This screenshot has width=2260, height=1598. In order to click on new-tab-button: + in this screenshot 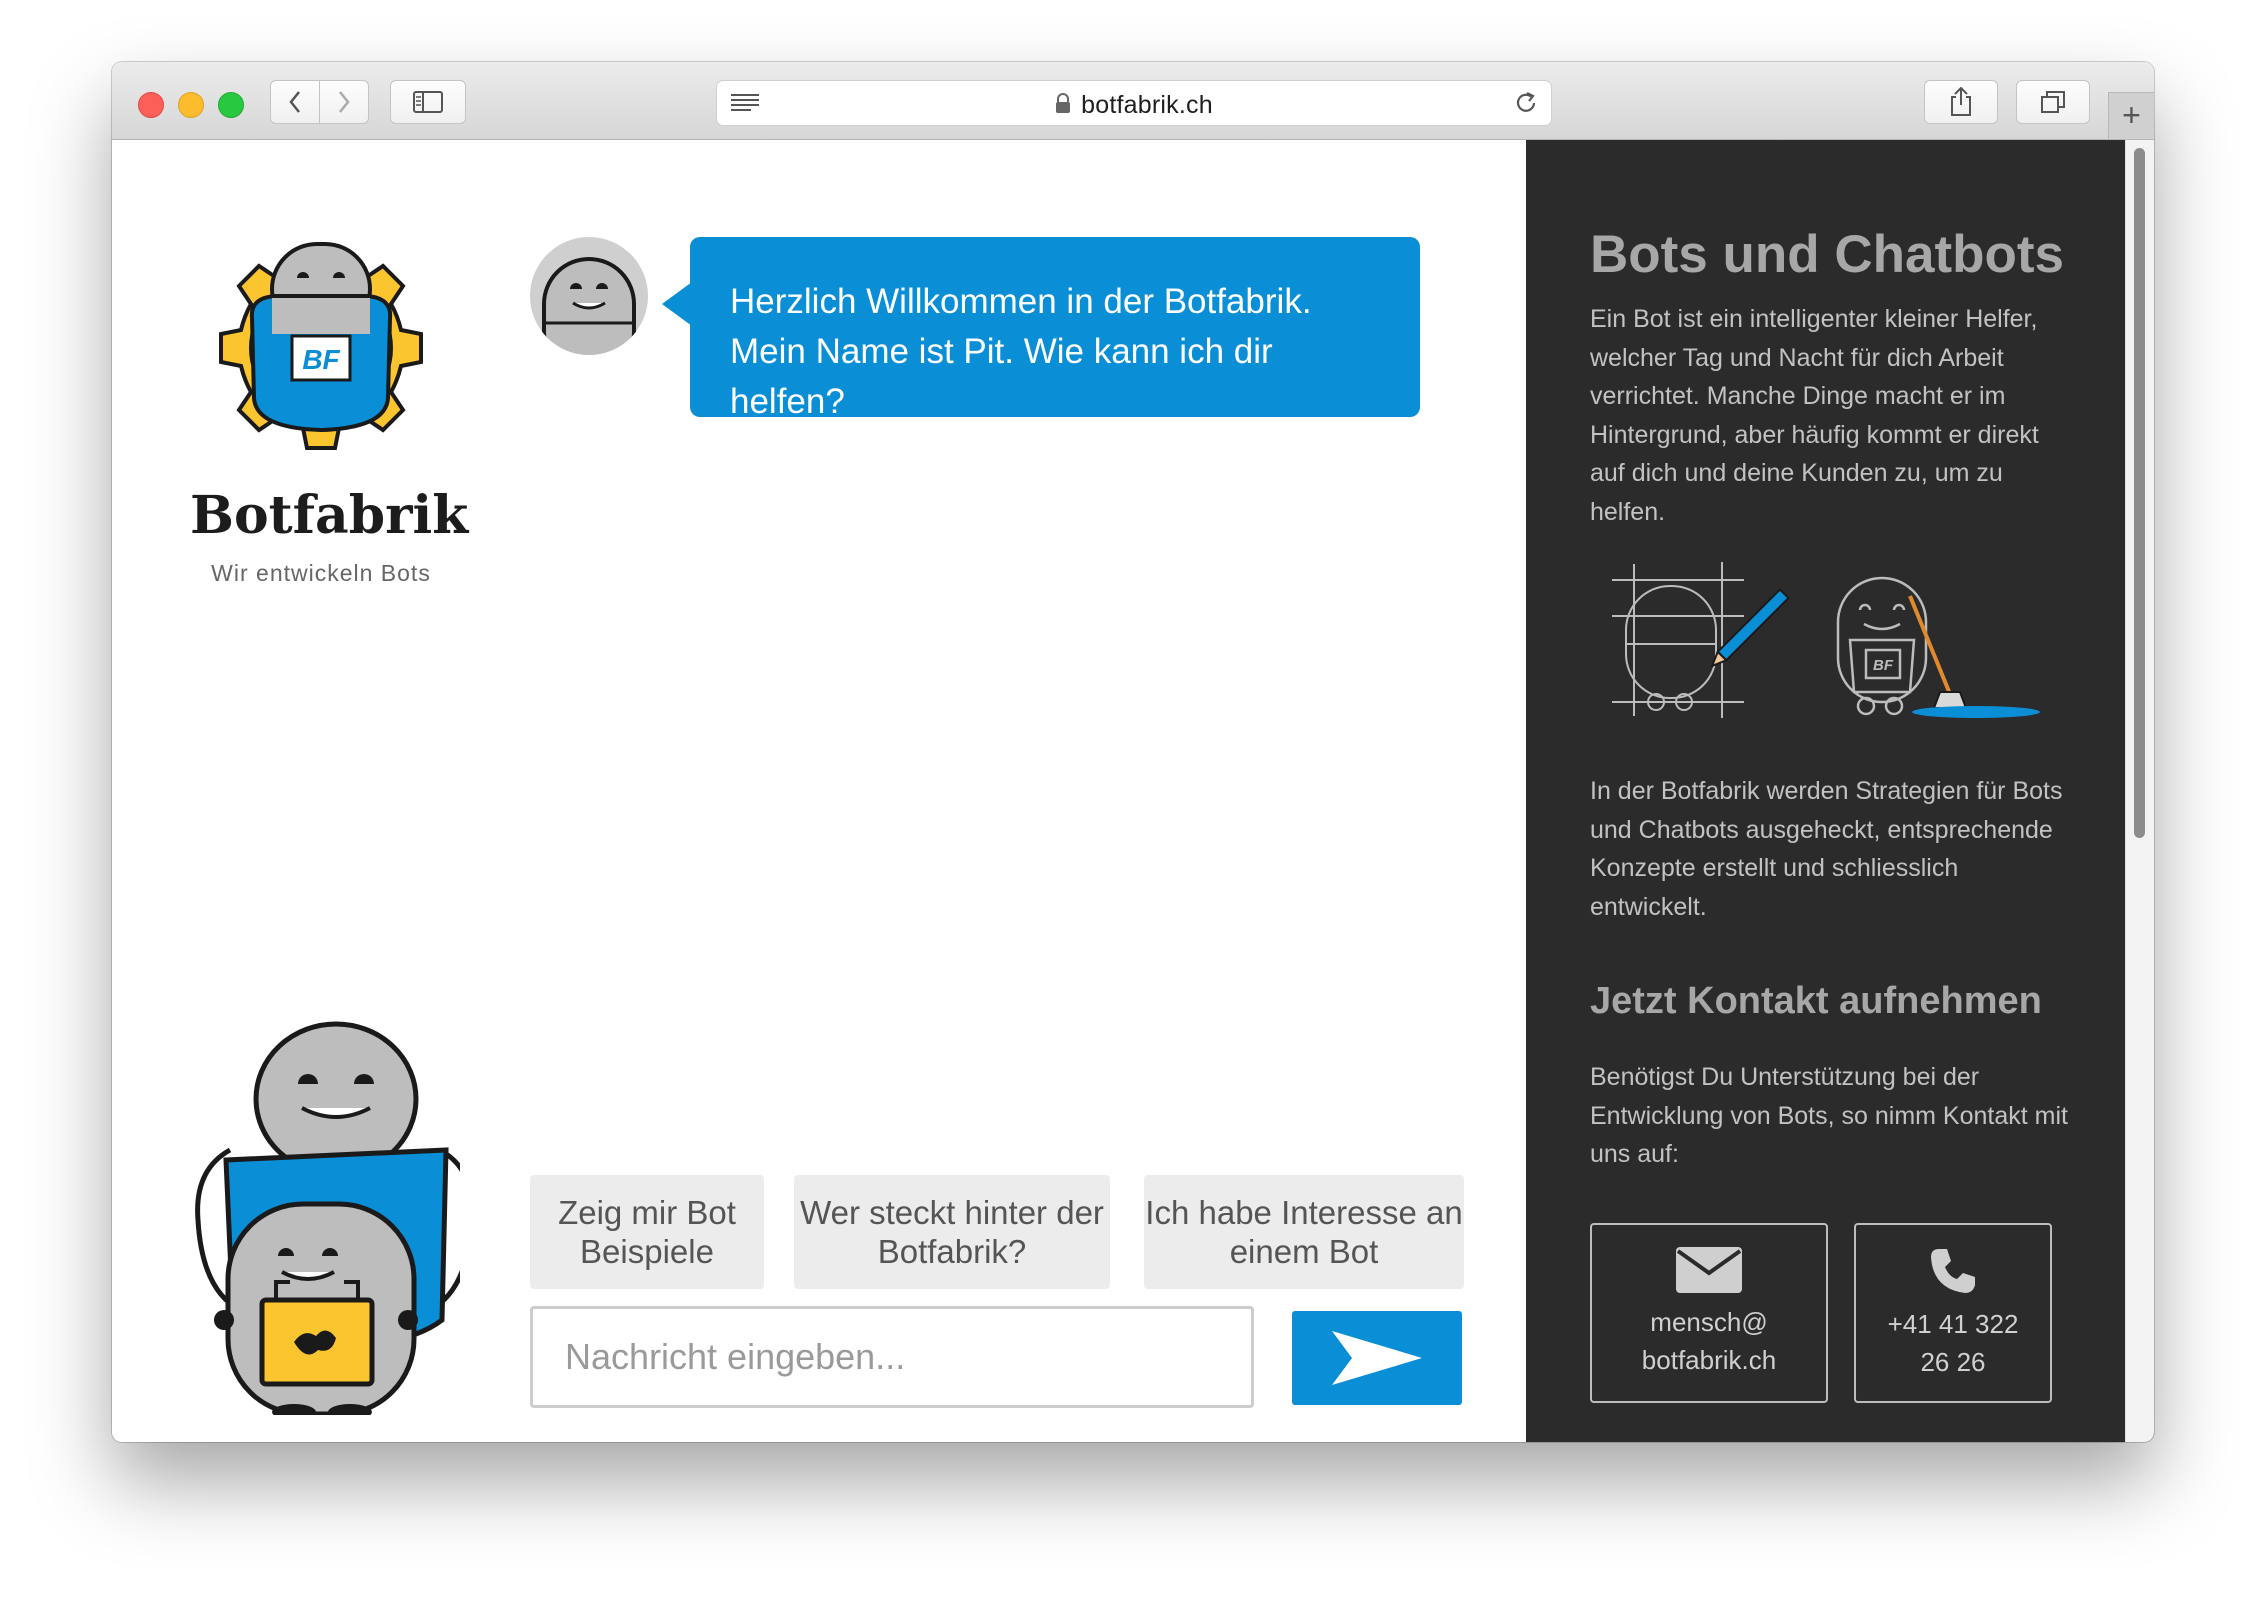, I will do `click(2131, 115)`.